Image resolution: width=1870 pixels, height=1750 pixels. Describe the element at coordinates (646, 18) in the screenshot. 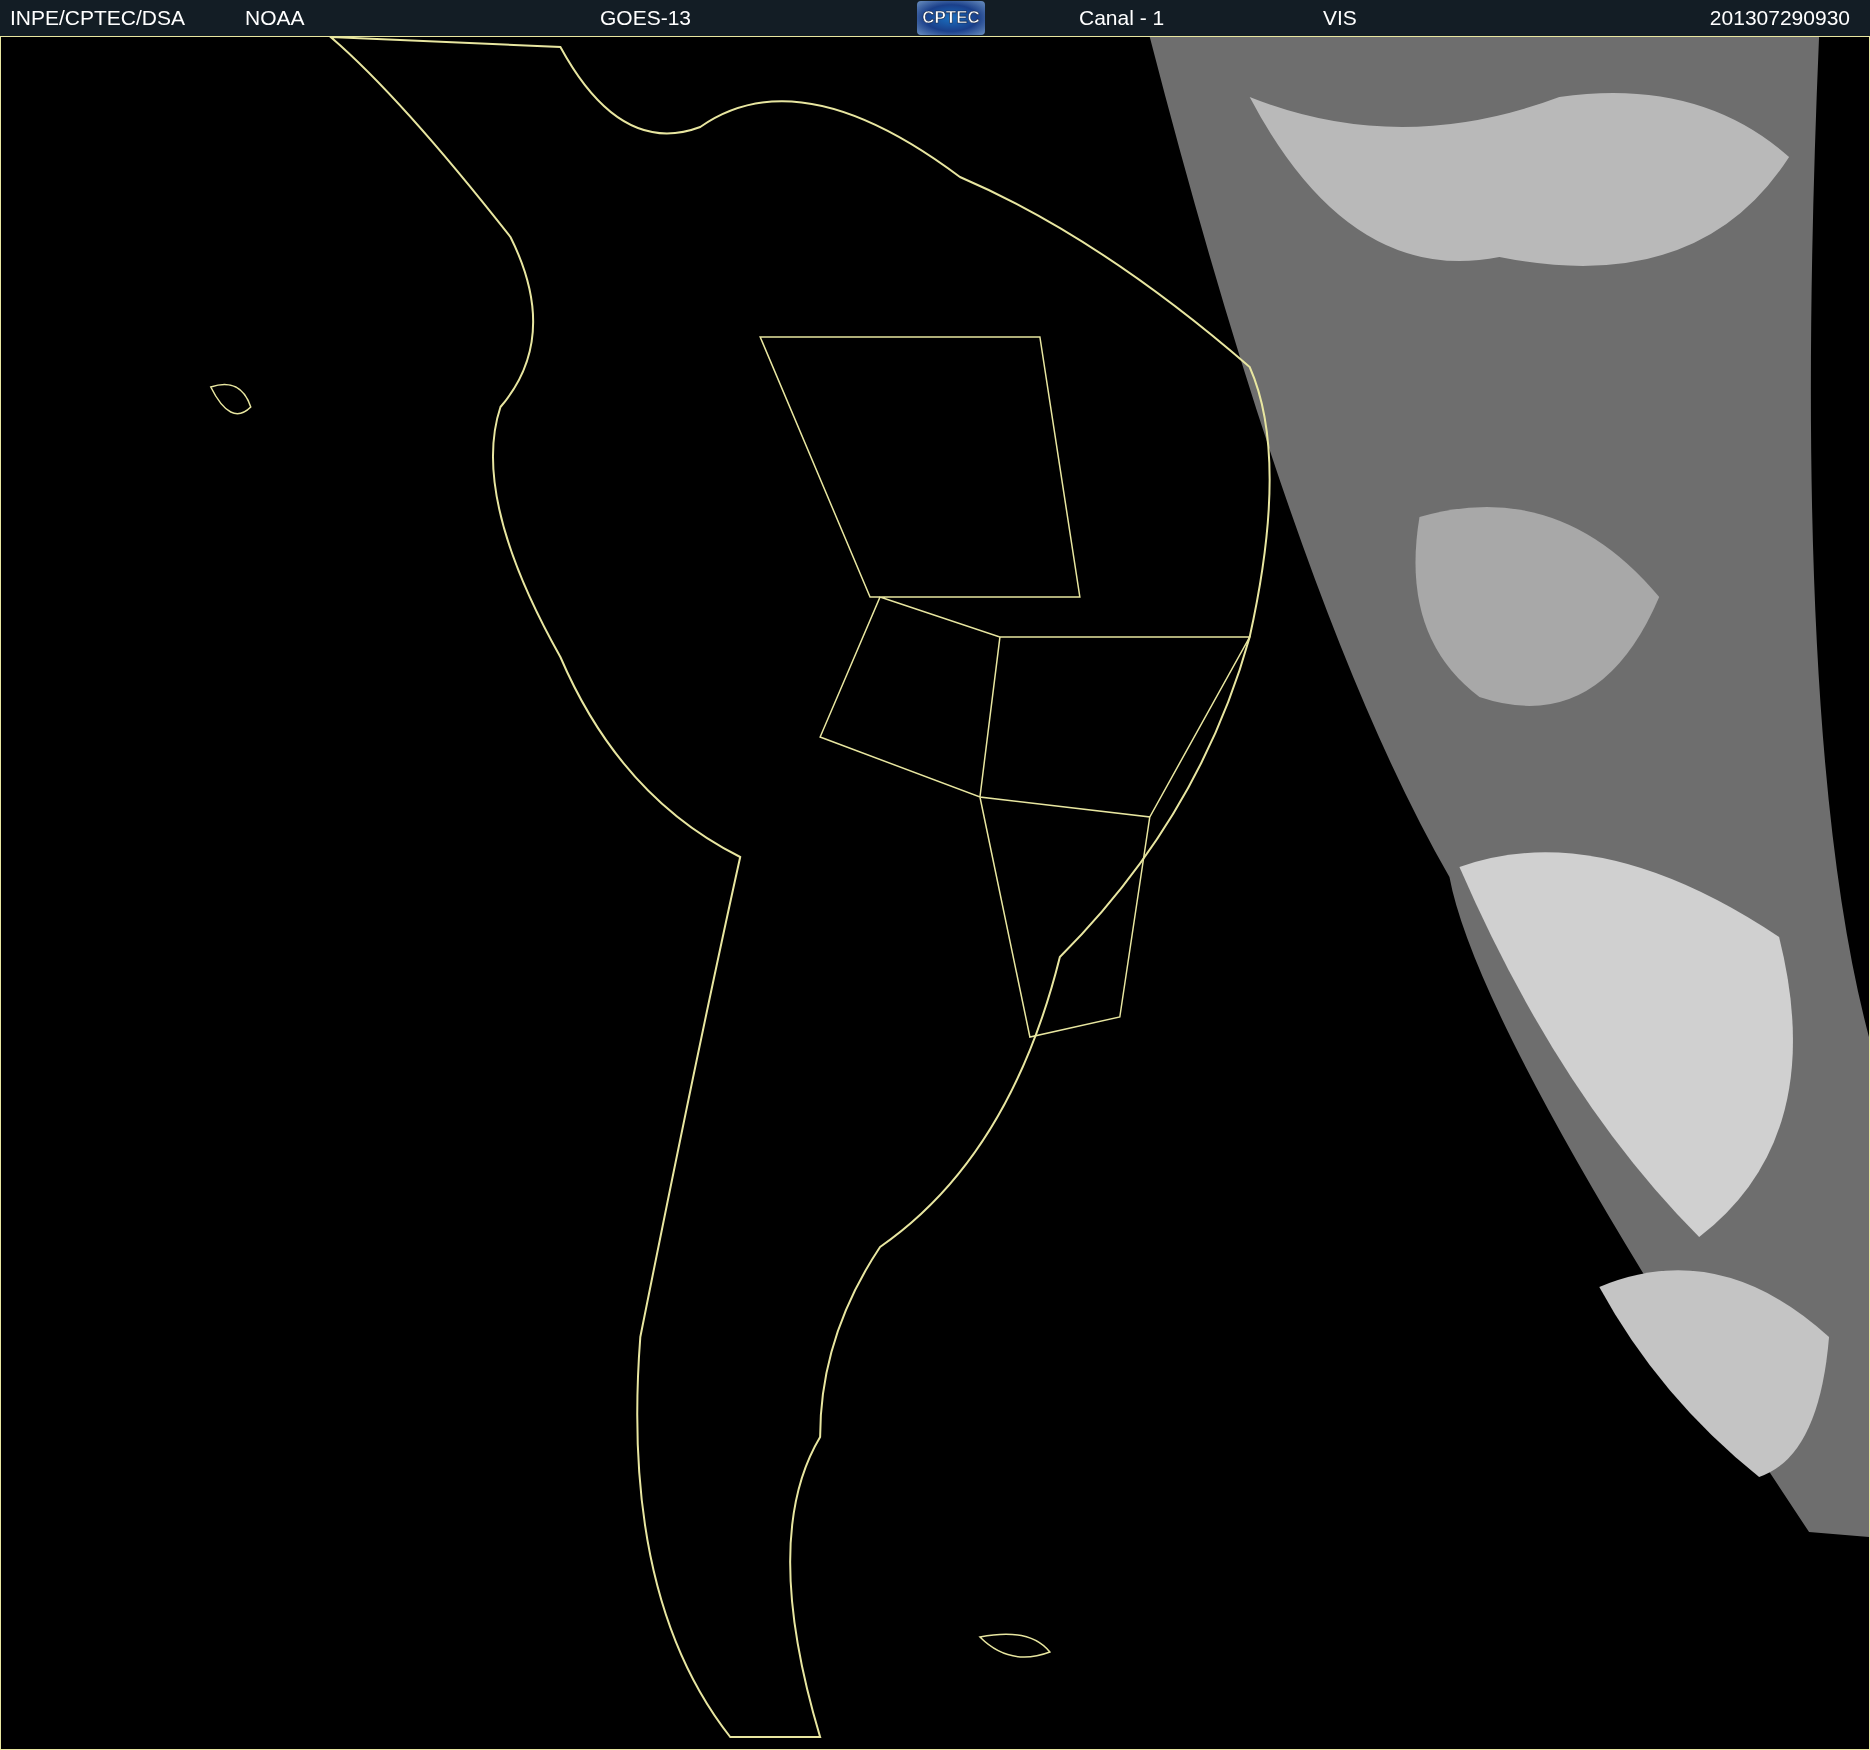

I see `satellite-label: GOES-13` at that location.